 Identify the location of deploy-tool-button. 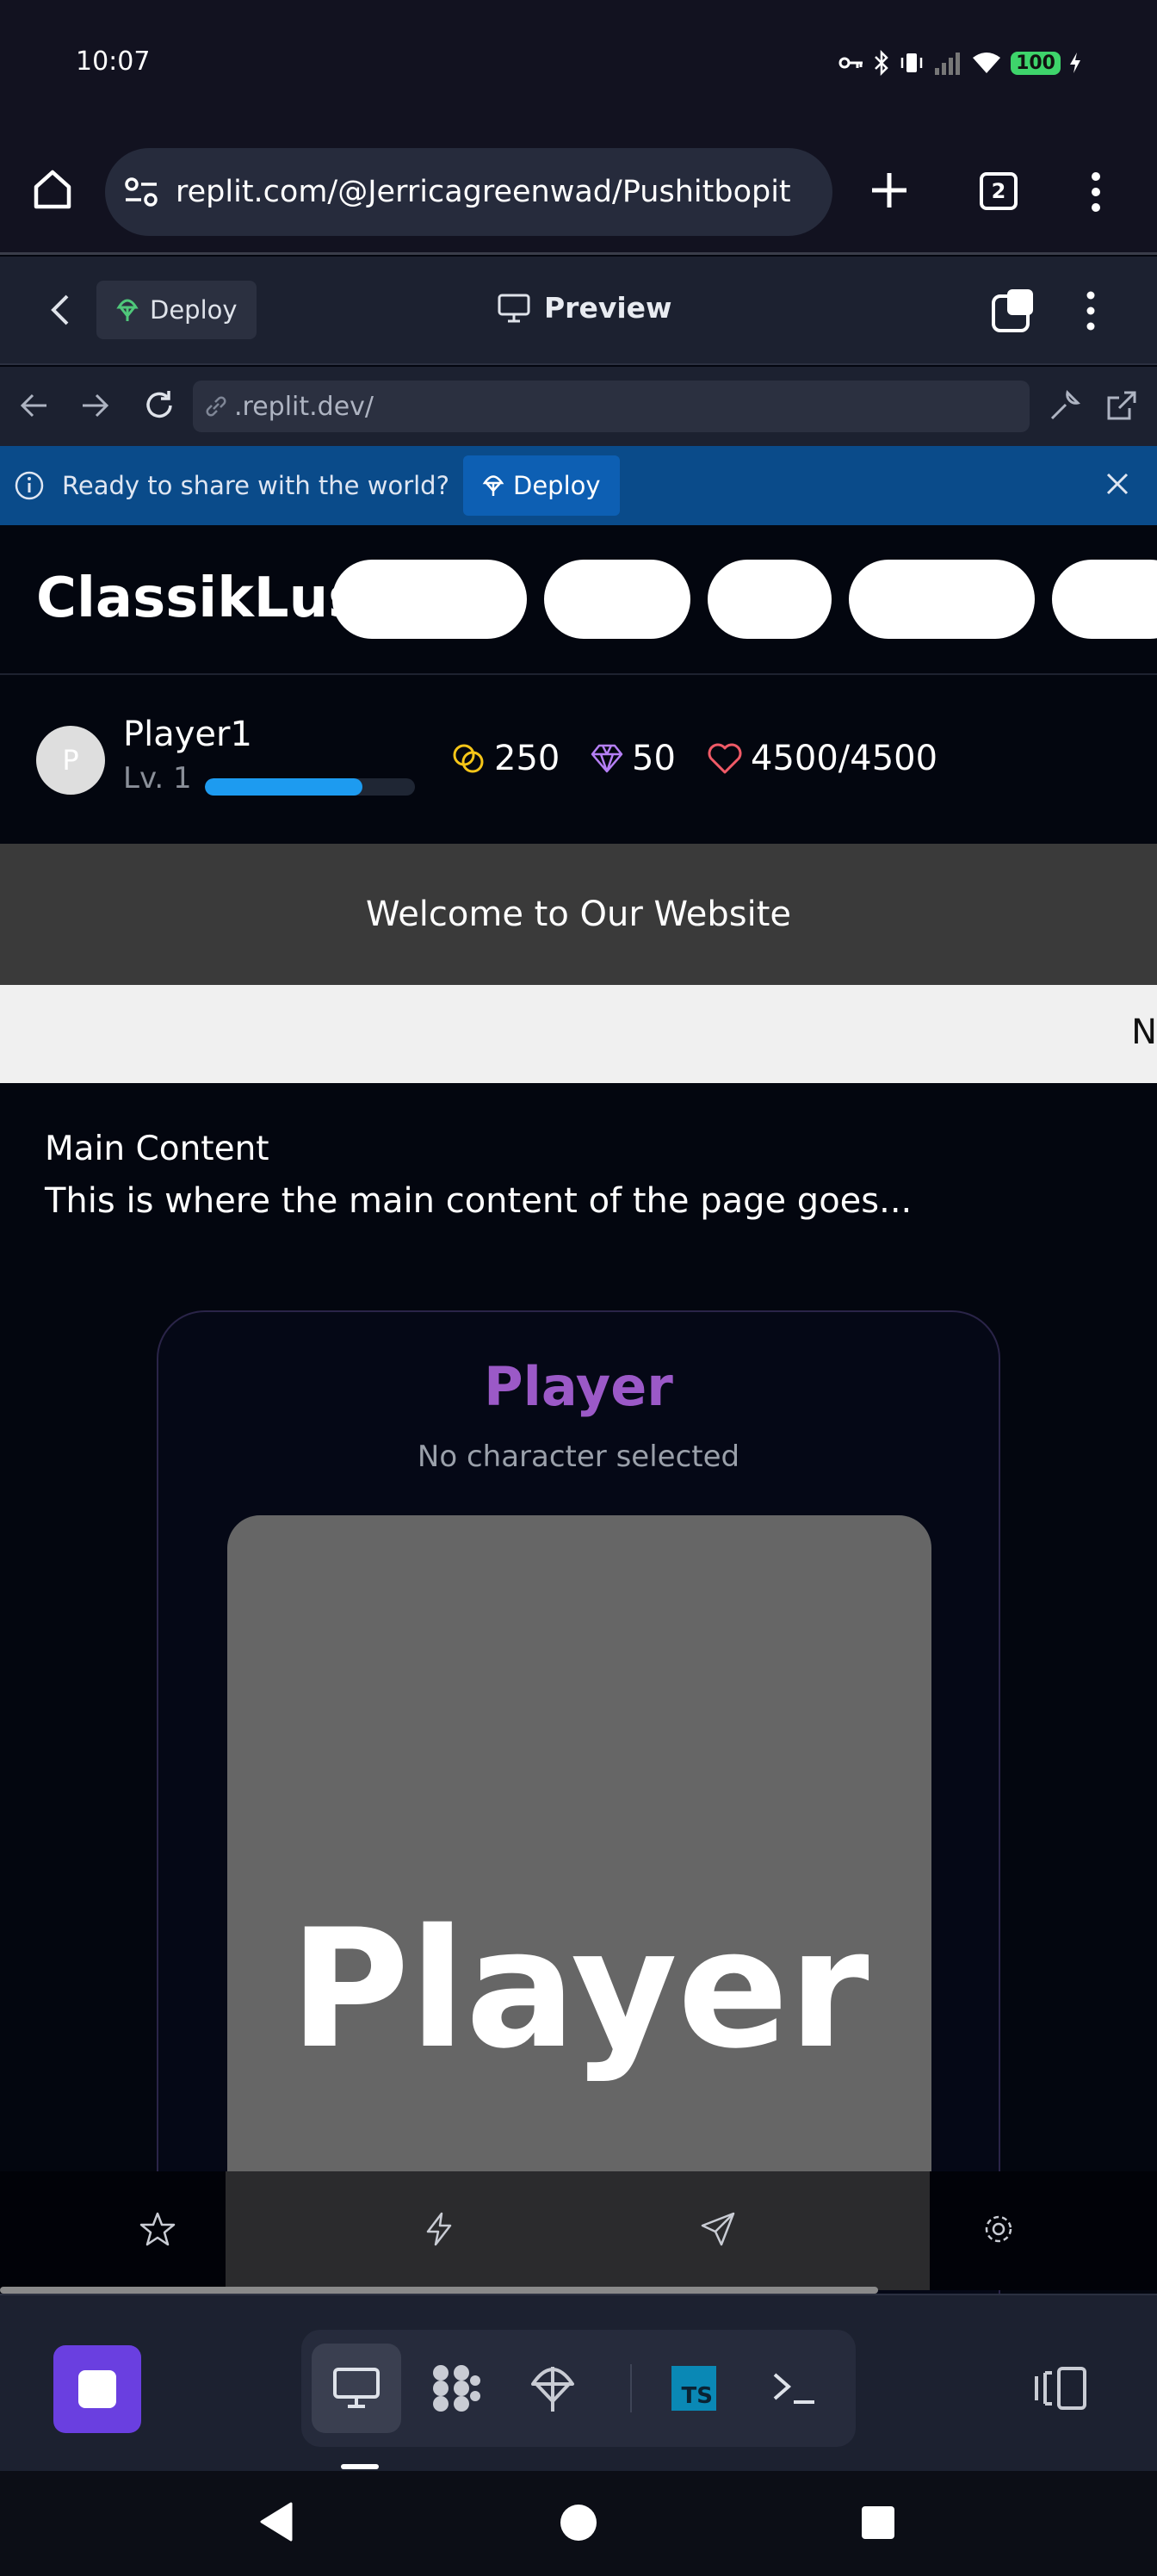
(552, 2388).